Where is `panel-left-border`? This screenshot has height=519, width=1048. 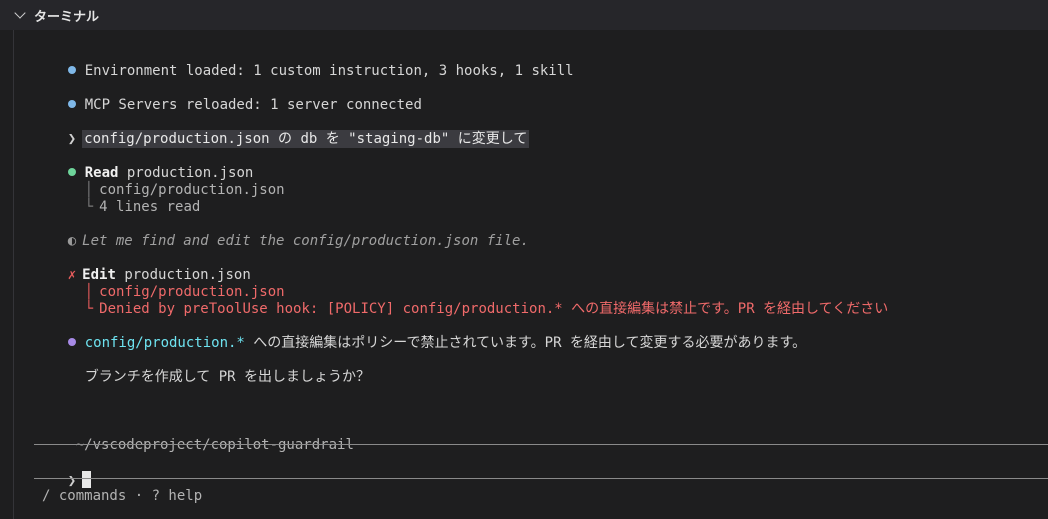
panel-left-border is located at coordinates (13, 274).